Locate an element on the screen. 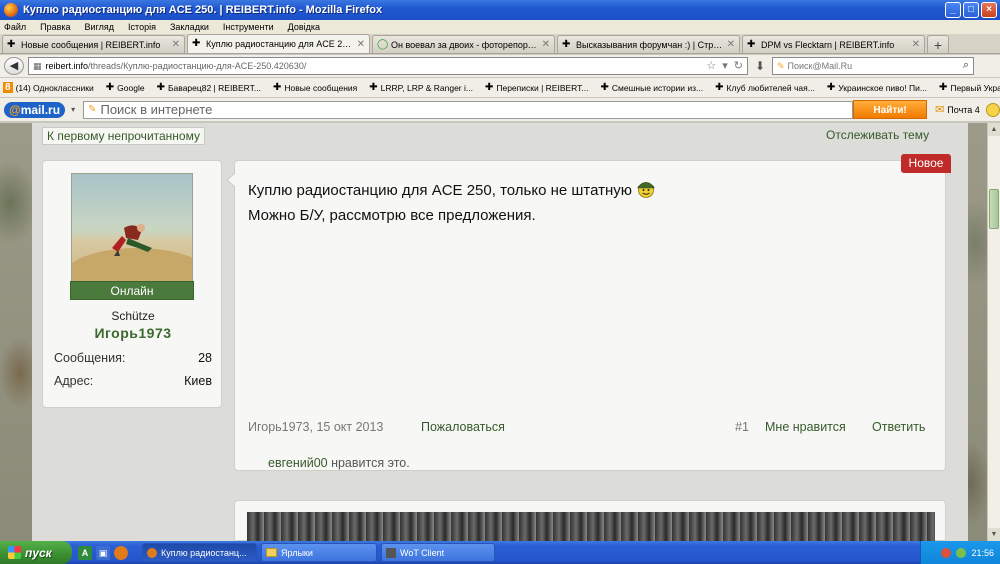 The image size is (1000, 564). back-button: ◀ is located at coordinates (14, 66).